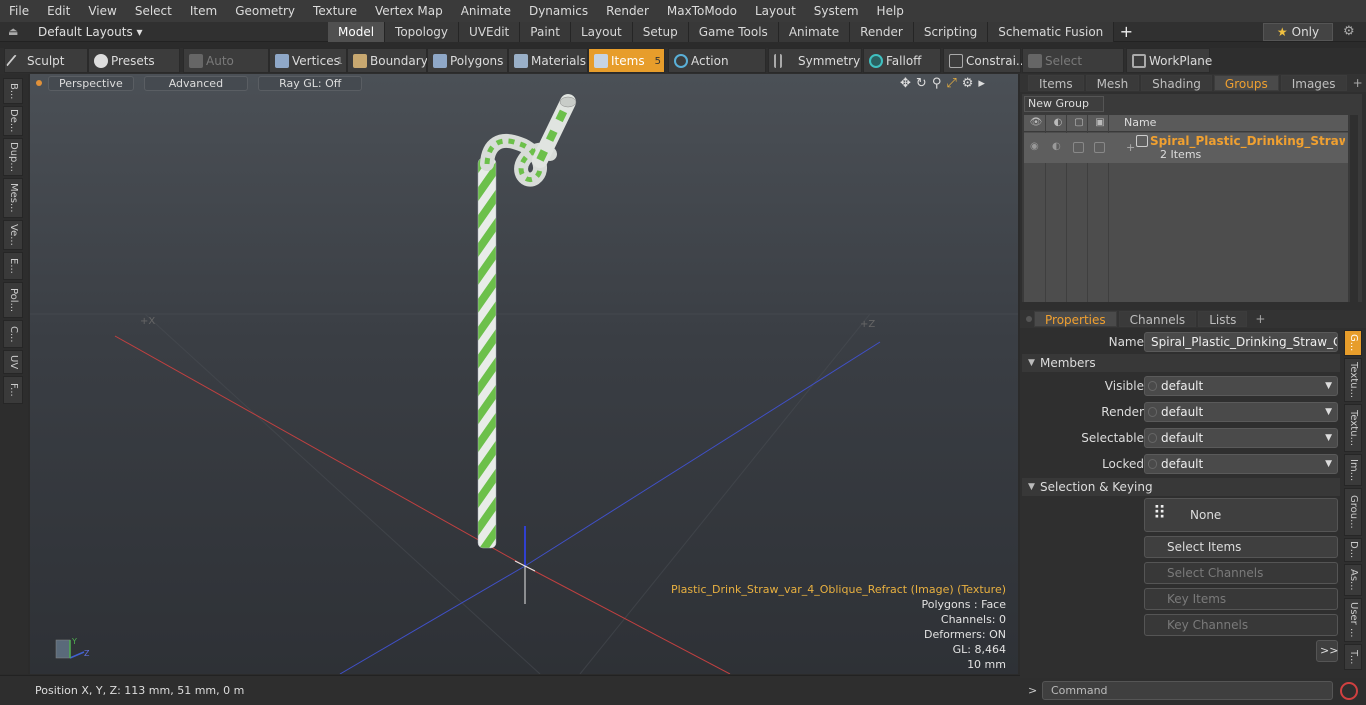  Describe the element at coordinates (1246, 83) in the screenshot. I see `tab-groups: Groups` at that location.